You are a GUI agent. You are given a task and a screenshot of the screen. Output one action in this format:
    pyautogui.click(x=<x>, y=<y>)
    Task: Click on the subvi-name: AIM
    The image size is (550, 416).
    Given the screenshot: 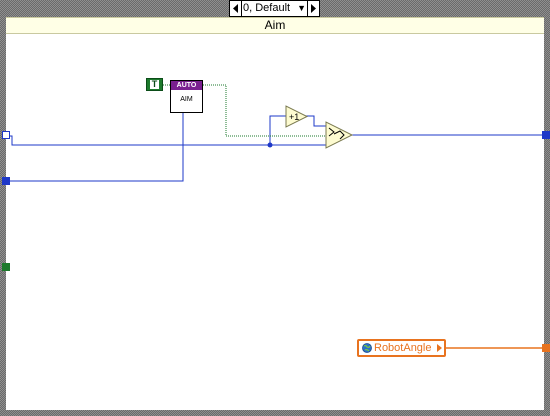 What is the action you would take?
    pyautogui.click(x=186, y=99)
    